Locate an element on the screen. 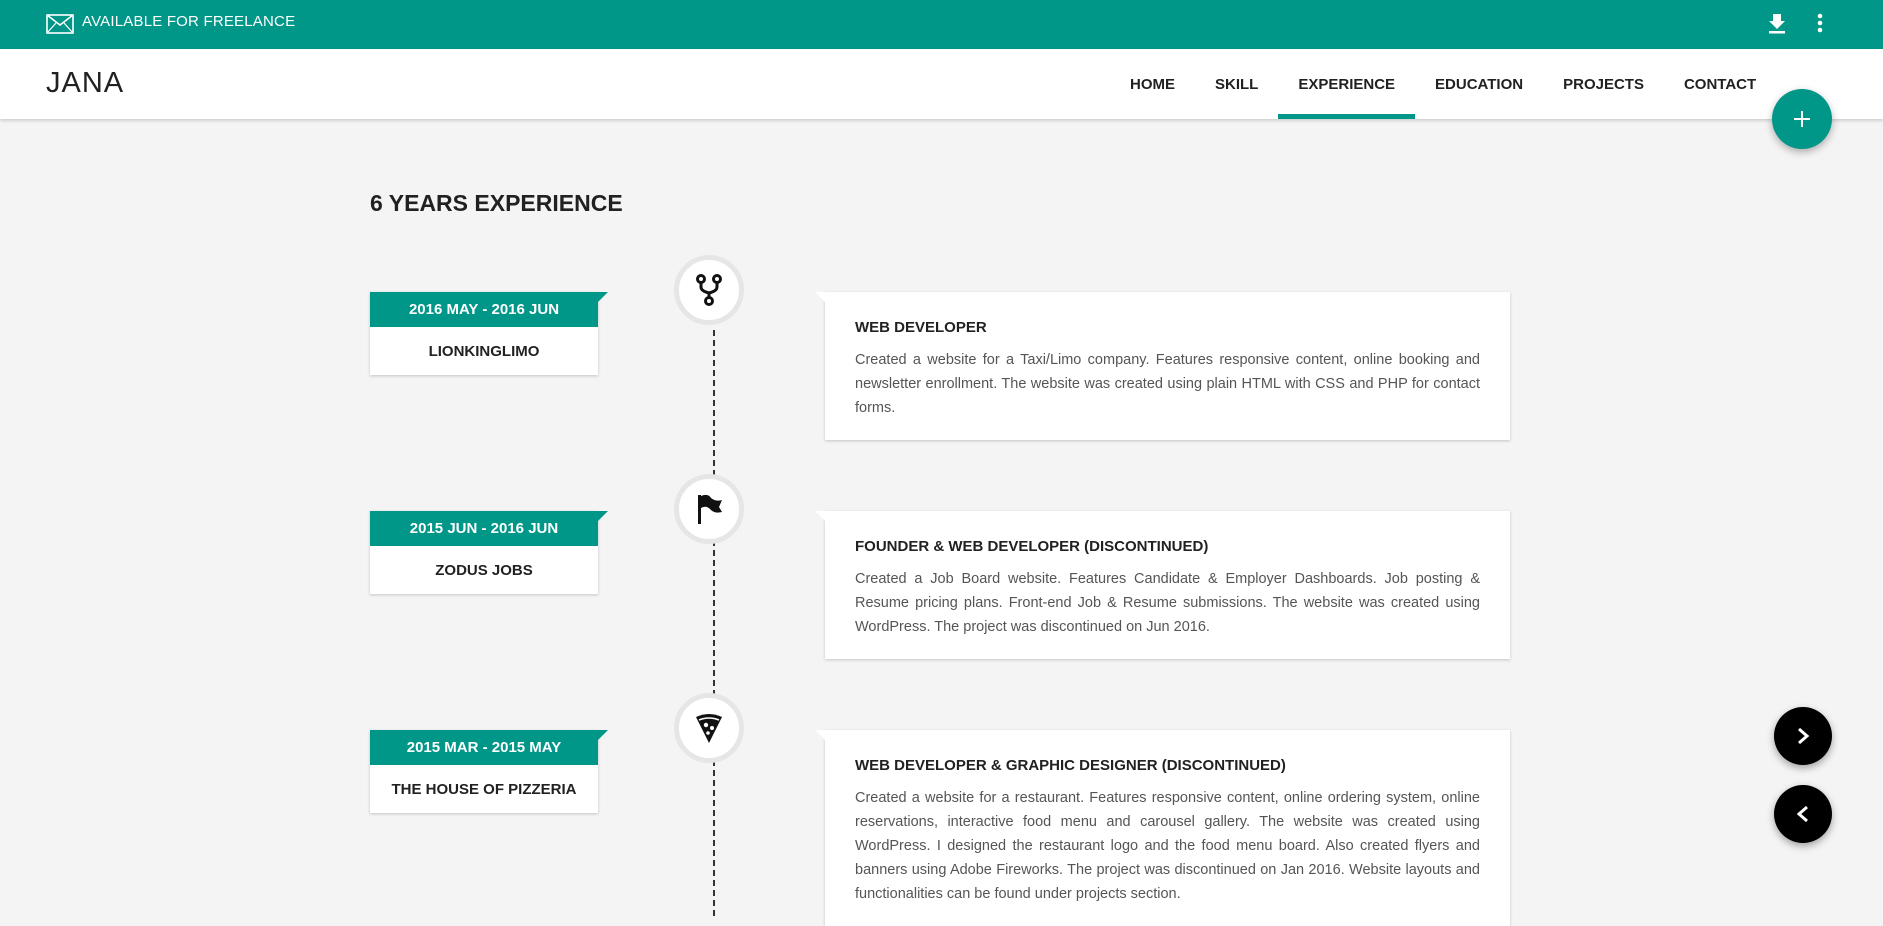  nav-item-contact: CONTACT is located at coordinates (1720, 84).